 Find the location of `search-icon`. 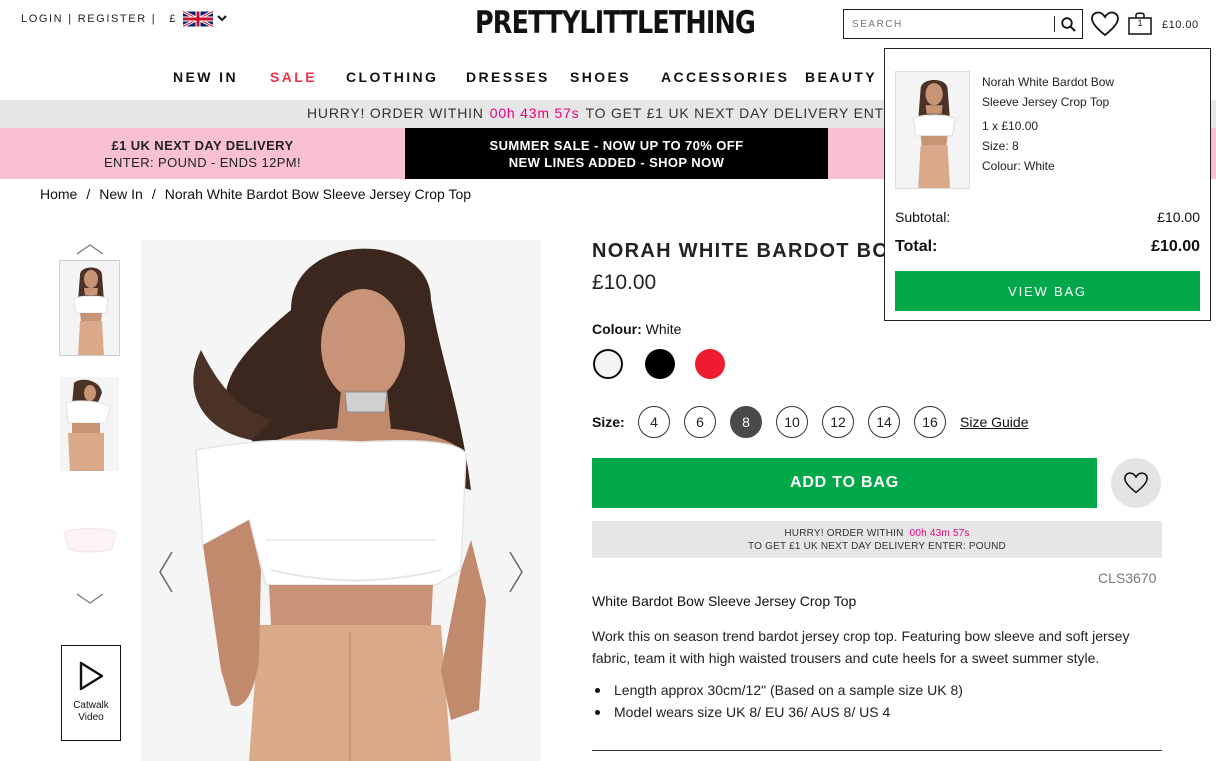

search-icon is located at coordinates (1068, 24).